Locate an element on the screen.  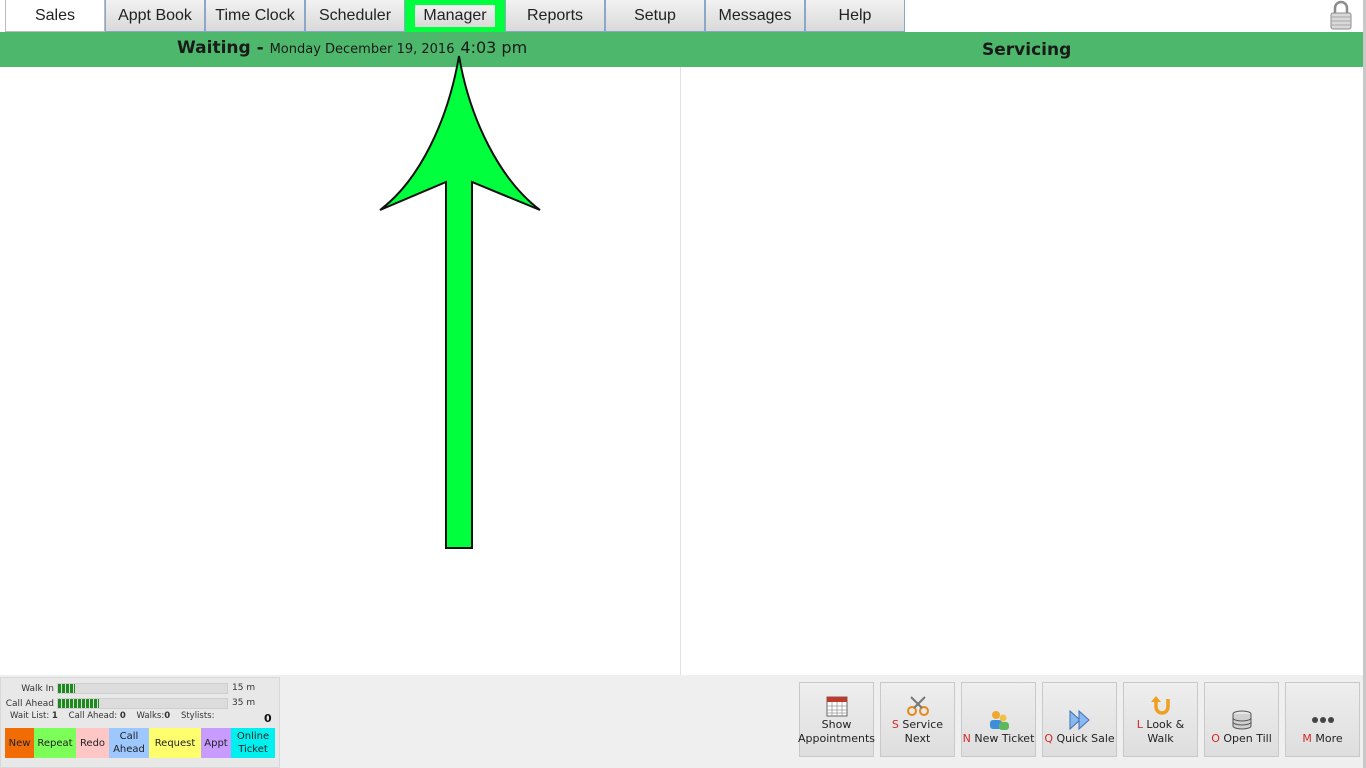
call-ahead-row: Call Ahead is located at coordinates (29, 704).